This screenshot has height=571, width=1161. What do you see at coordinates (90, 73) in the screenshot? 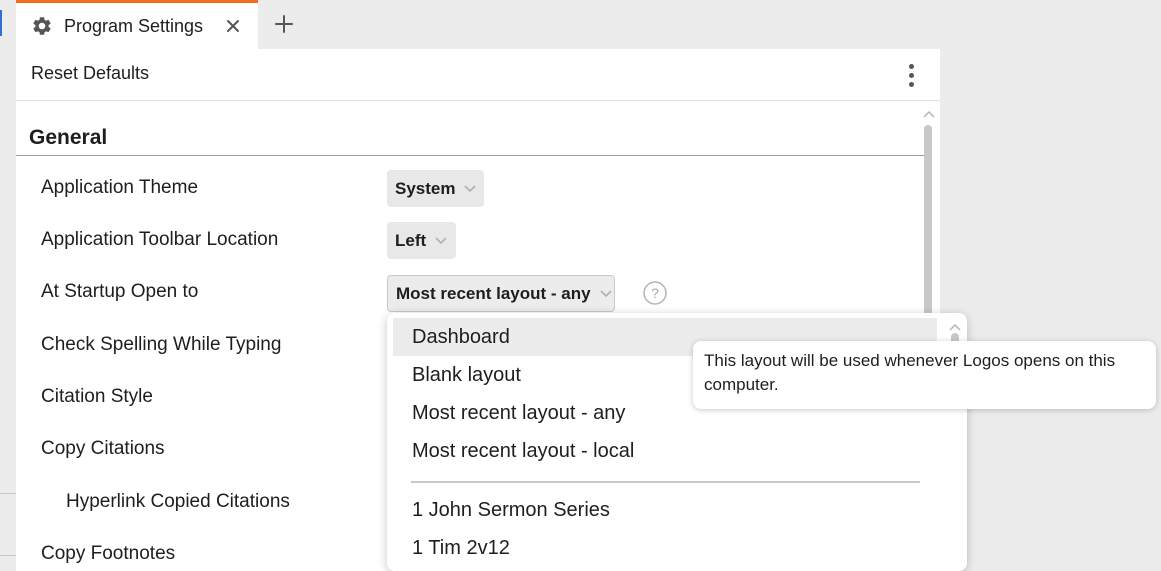
I see `reset-defaults-button: Reset Defaults` at bounding box center [90, 73].